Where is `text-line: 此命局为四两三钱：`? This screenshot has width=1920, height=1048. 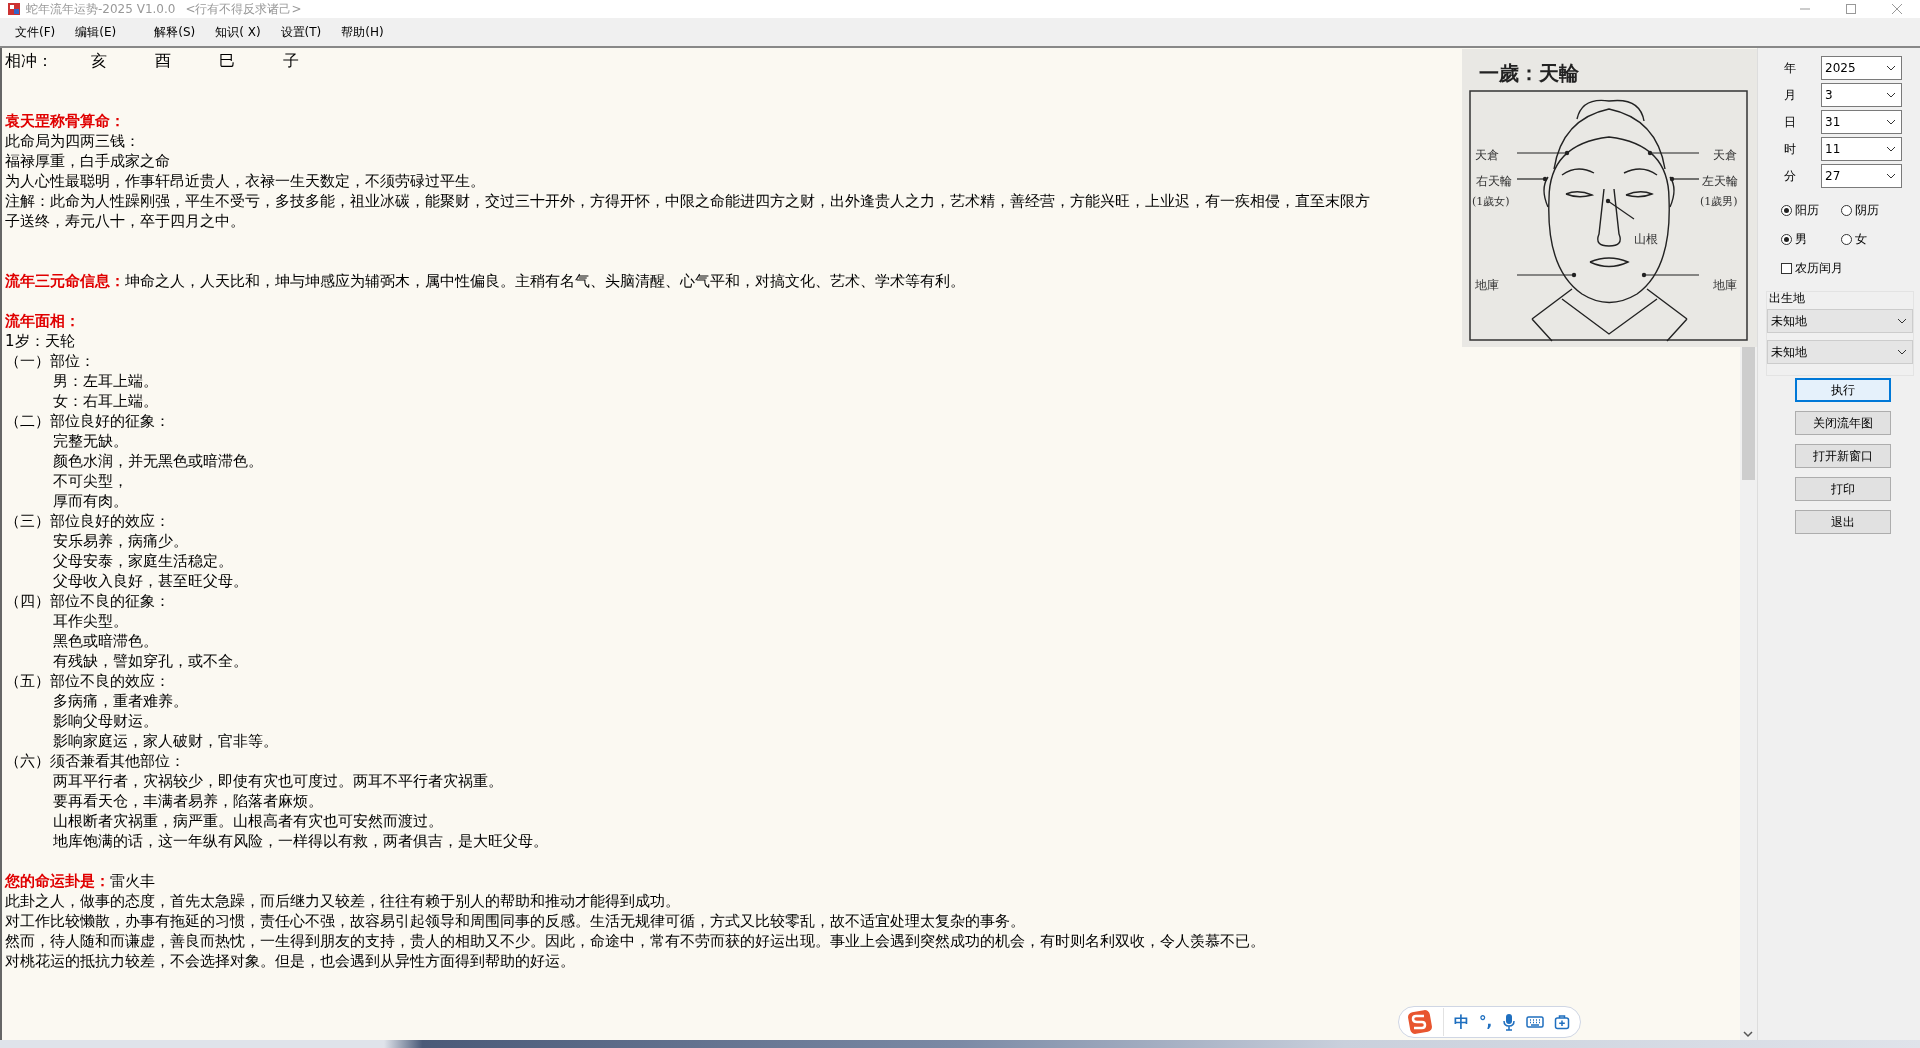
text-line: 此命局为四两三钱： is located at coordinates (72, 141).